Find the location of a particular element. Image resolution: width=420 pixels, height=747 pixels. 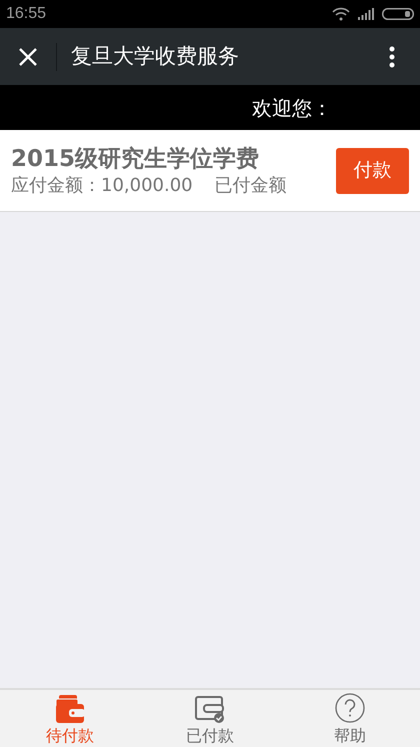

amount-due: 应付金额：10,000.00 is located at coordinates (102, 186).